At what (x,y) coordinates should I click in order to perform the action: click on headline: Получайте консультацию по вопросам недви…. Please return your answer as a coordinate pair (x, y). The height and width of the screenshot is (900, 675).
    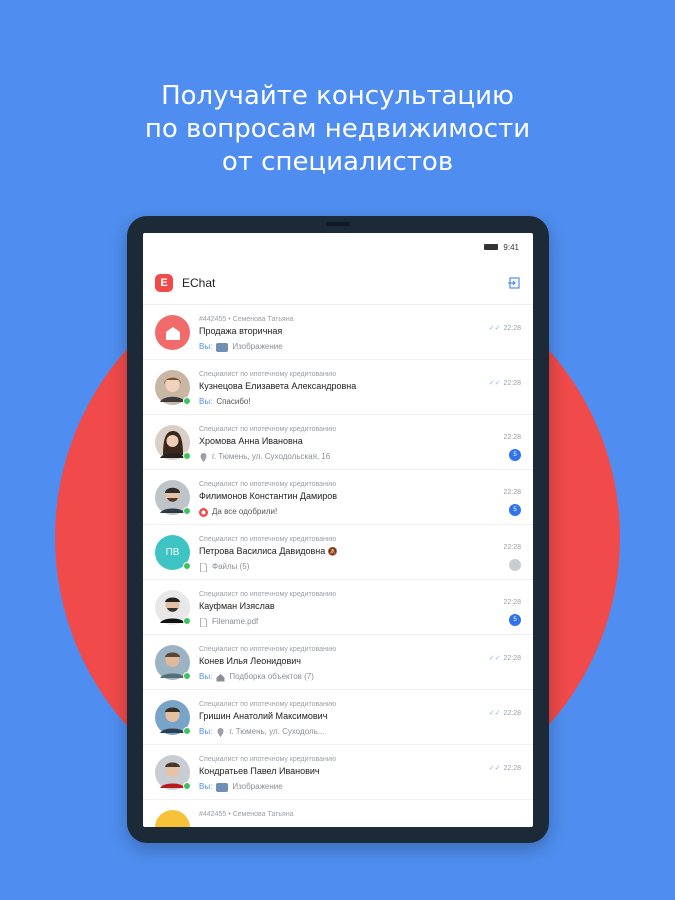
    Looking at the image, I should click on (337, 129).